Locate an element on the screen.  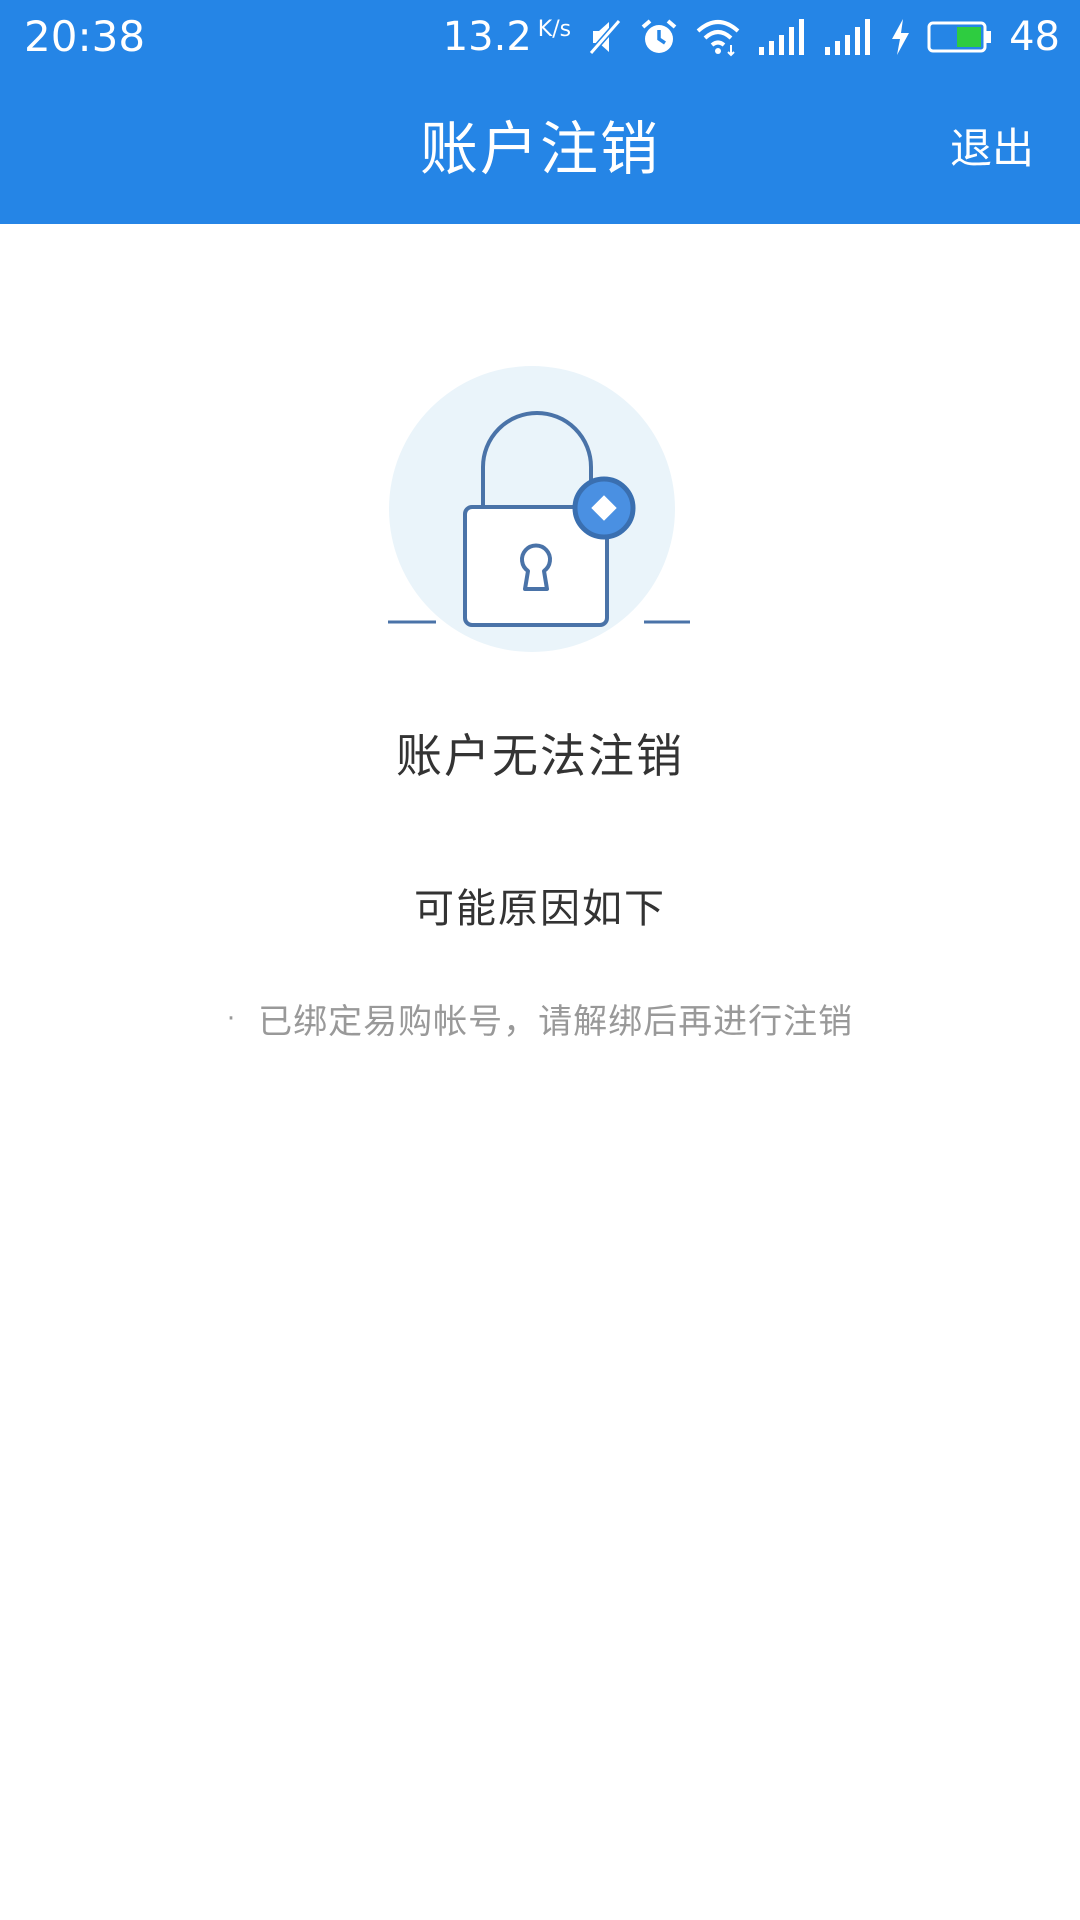
page-title: 账户注销 is located at coordinates (539, 149).